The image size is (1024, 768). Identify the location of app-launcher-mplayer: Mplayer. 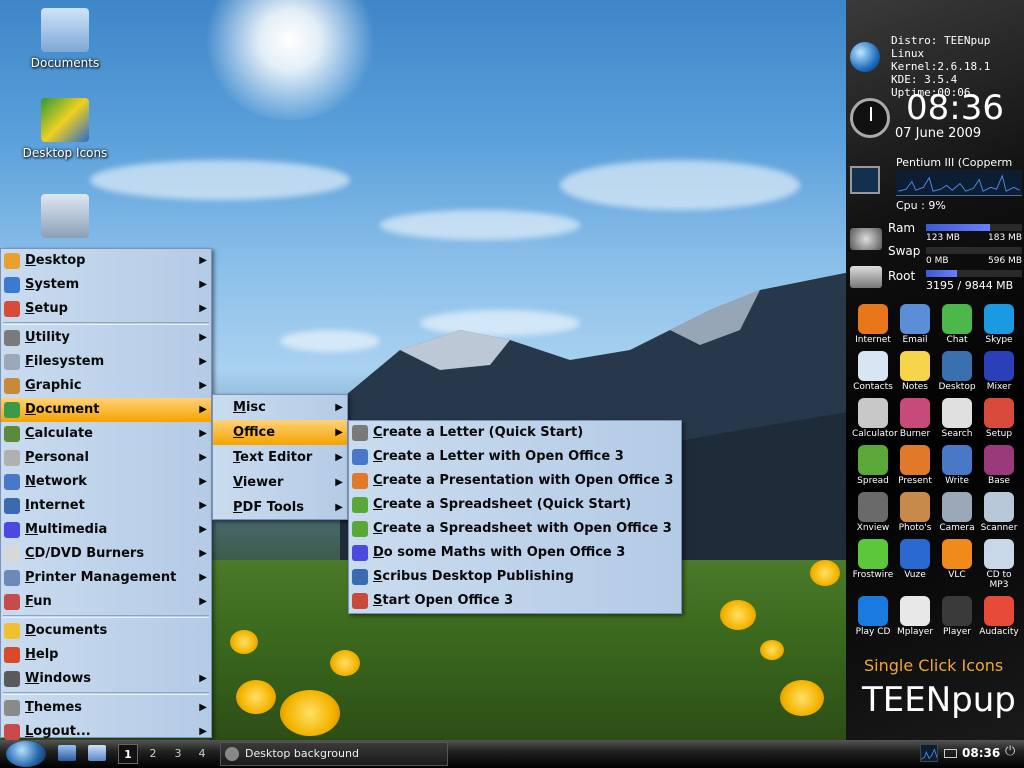
(915, 616).